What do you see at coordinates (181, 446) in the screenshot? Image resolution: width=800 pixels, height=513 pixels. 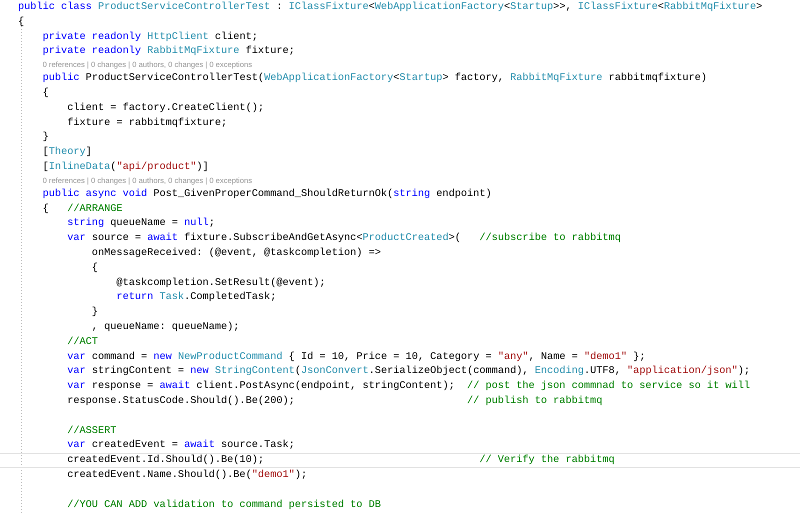 I see `code-line: var createdEvent = await source.Task;` at bounding box center [181, 446].